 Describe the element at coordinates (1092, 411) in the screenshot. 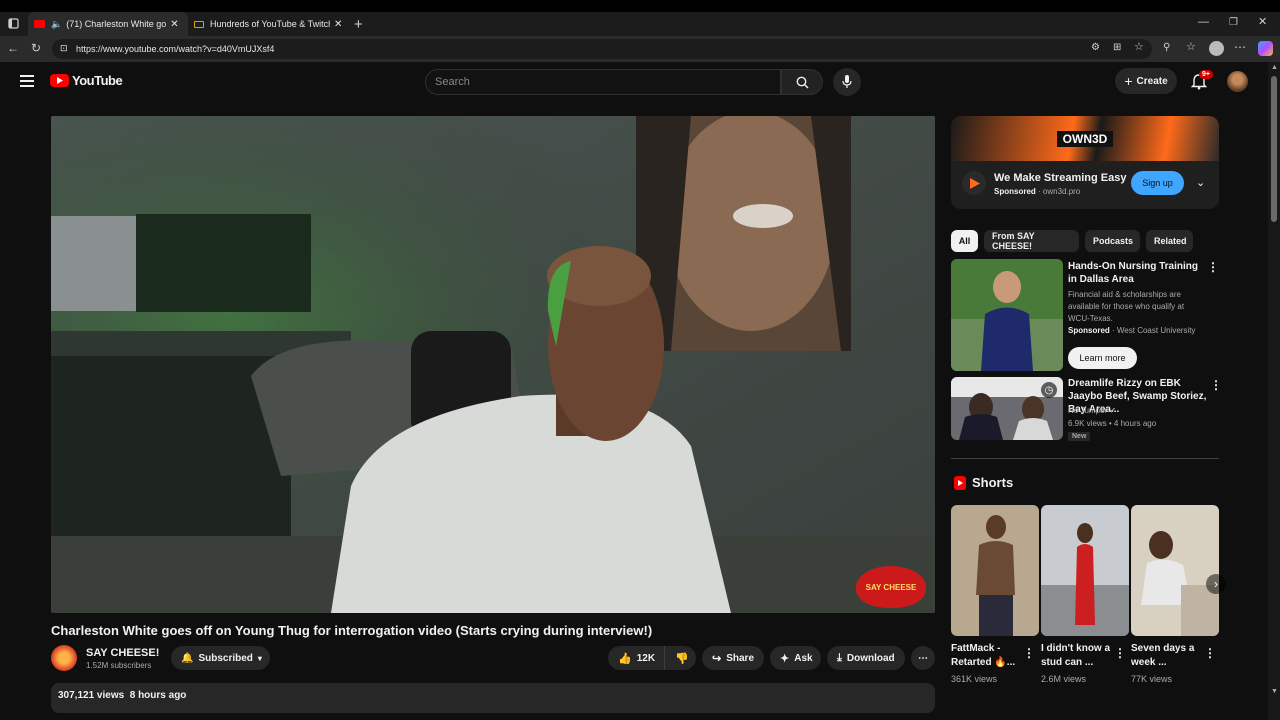

I see `sidebar-video-channel: No Jumper ✔` at that location.